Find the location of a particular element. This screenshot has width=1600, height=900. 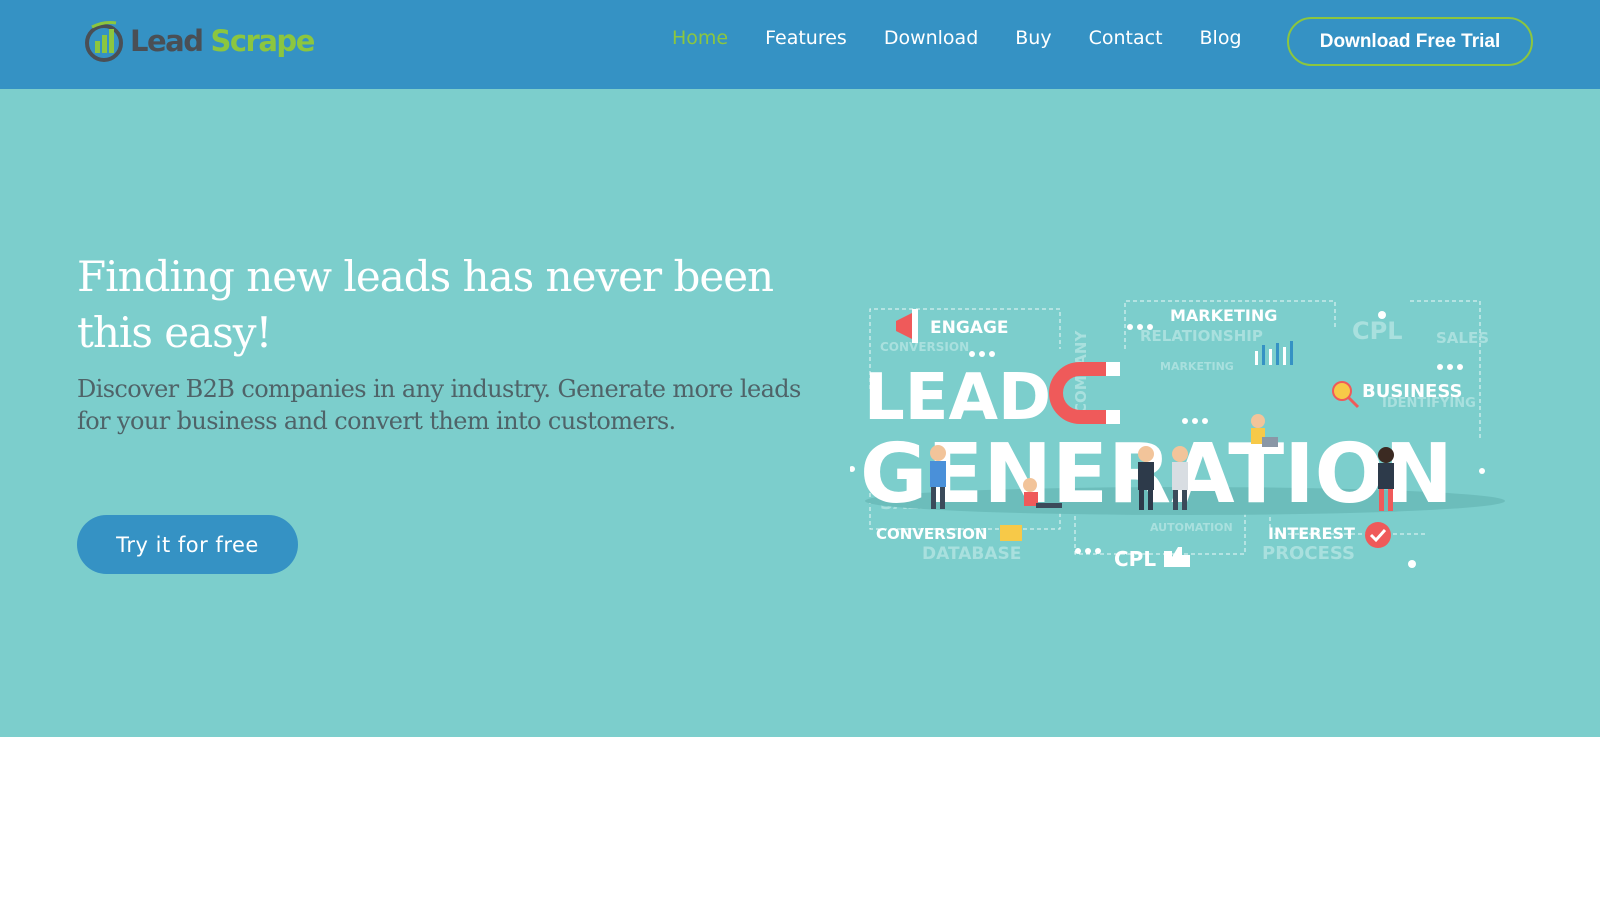

svg-text: CPL is located at coordinates (1135, 559).